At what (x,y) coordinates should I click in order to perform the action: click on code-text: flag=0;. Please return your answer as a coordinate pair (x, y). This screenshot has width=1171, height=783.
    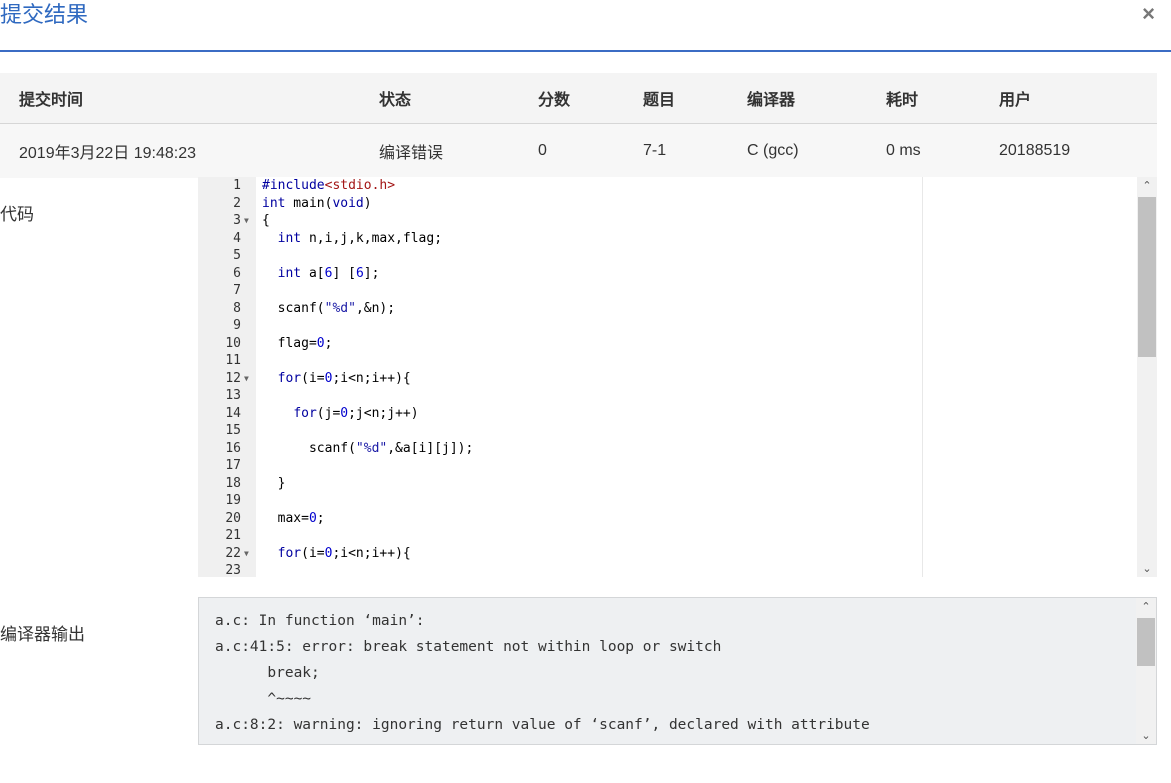
    Looking at the image, I should click on (297, 343).